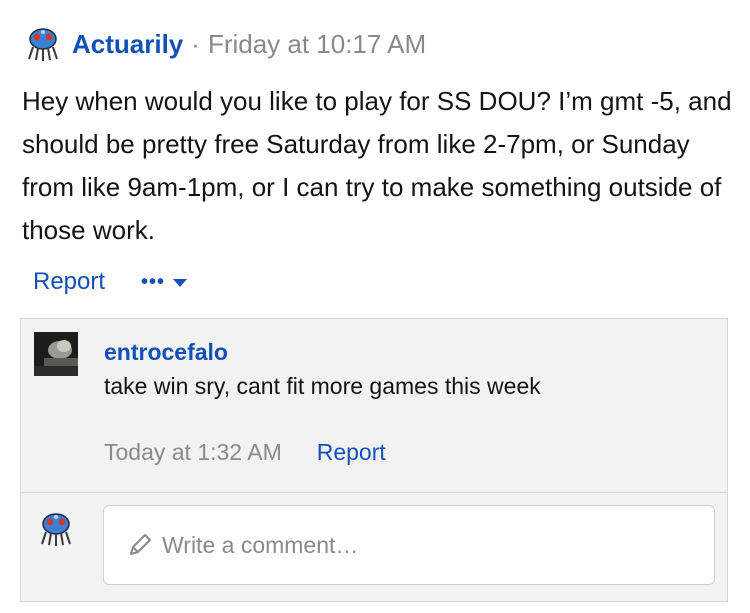 The width and height of the screenshot is (750, 613). I want to click on post-header: Actuarily · Friday at 10:17 AM, so click(224, 44).